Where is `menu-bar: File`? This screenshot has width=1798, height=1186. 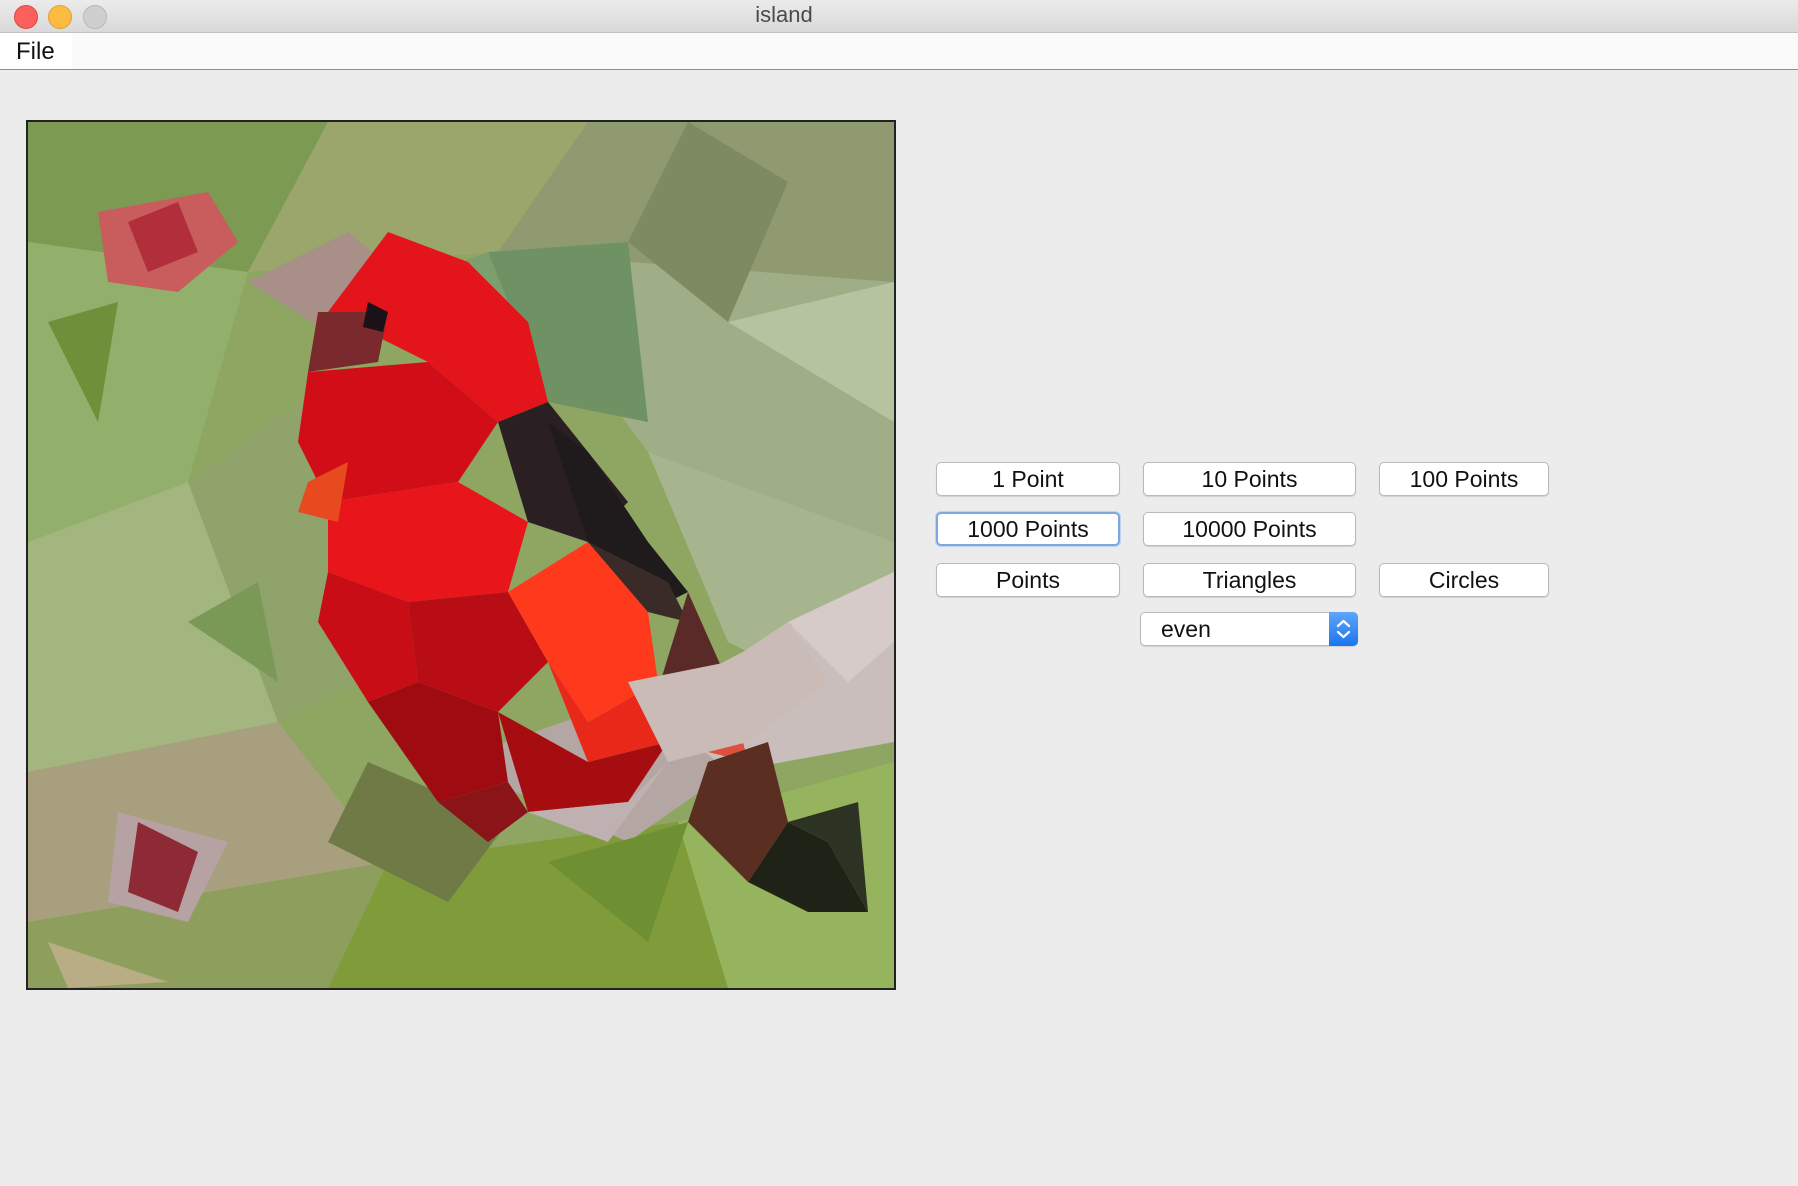
menu-bar: File is located at coordinates (899, 51).